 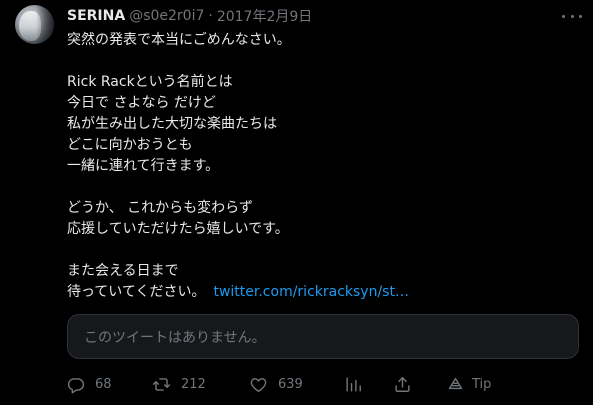 I want to click on analytics-icon, so click(x=353, y=384).